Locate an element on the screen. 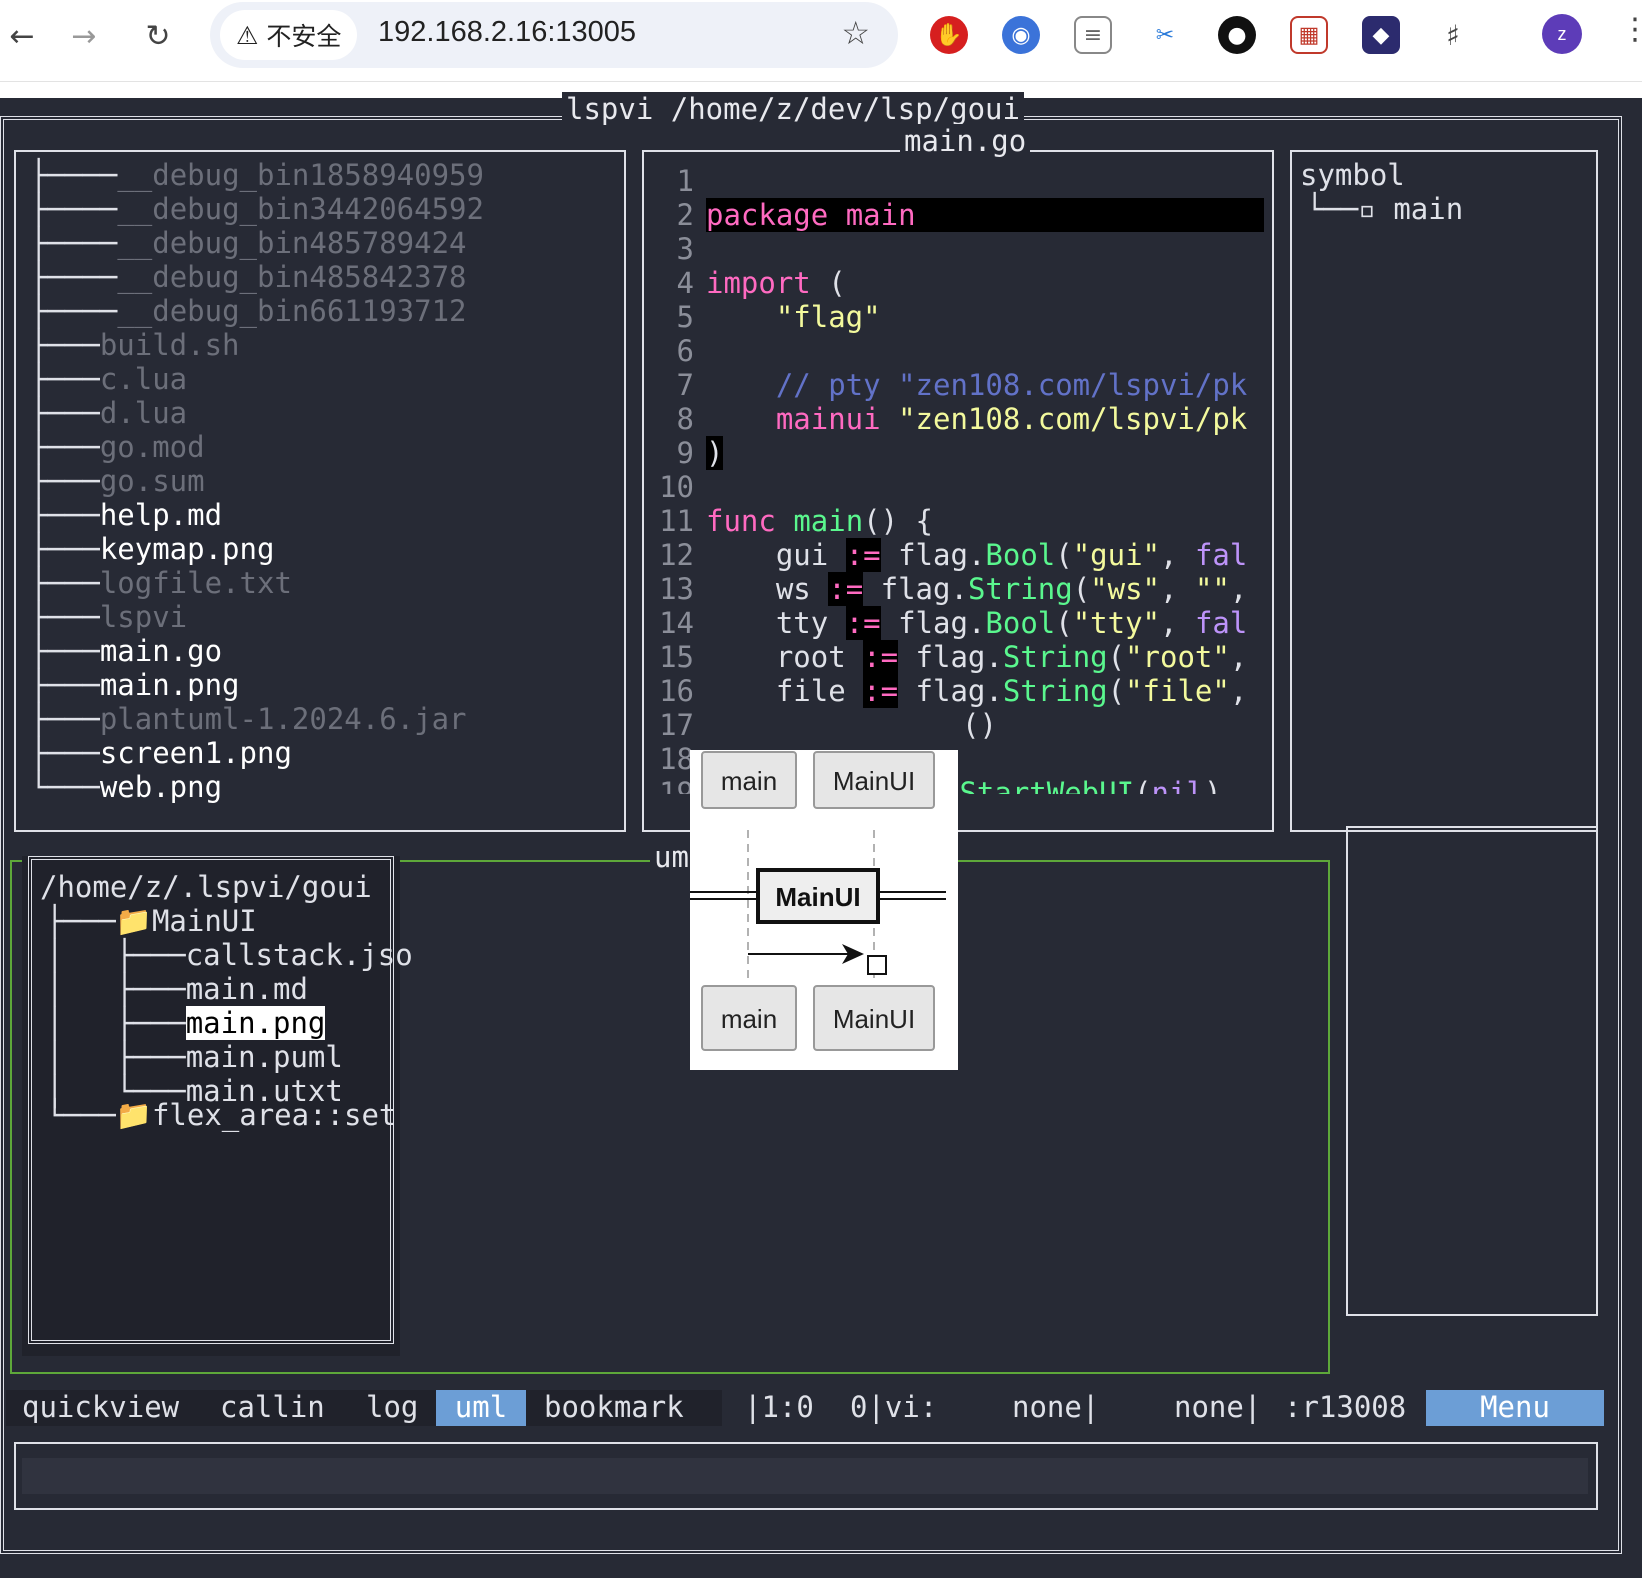 This screenshot has height=1578, width=1642. preview-panel is located at coordinates (1472, 1071).